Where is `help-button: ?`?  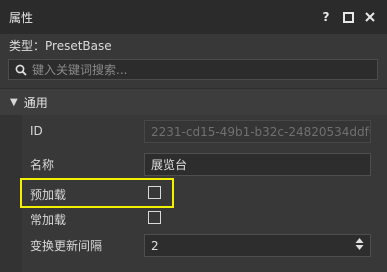 help-button: ? is located at coordinates (326, 17).